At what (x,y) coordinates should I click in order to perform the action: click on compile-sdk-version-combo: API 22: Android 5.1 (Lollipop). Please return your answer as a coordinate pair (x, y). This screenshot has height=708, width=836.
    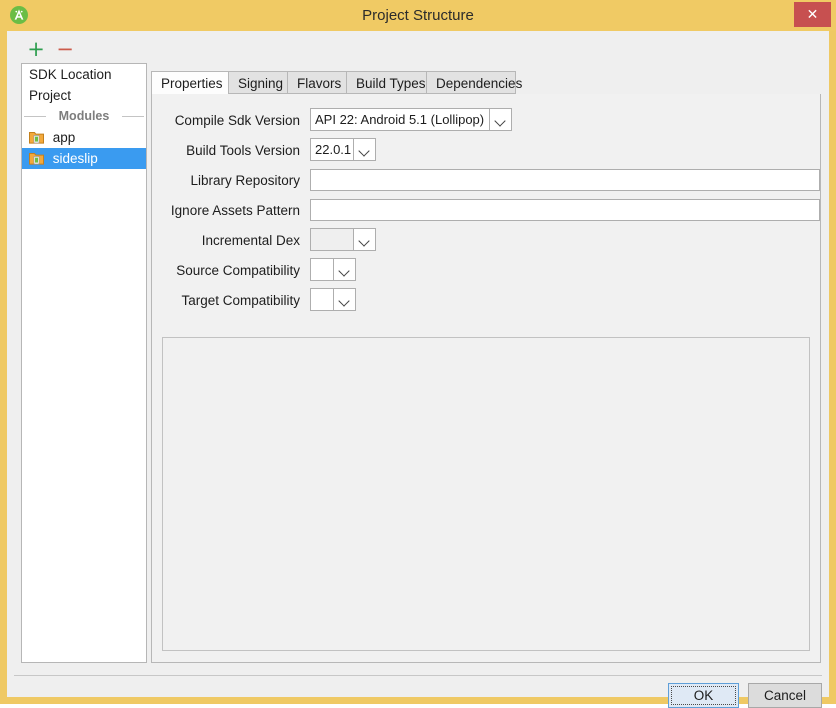
    Looking at the image, I should click on (411, 119).